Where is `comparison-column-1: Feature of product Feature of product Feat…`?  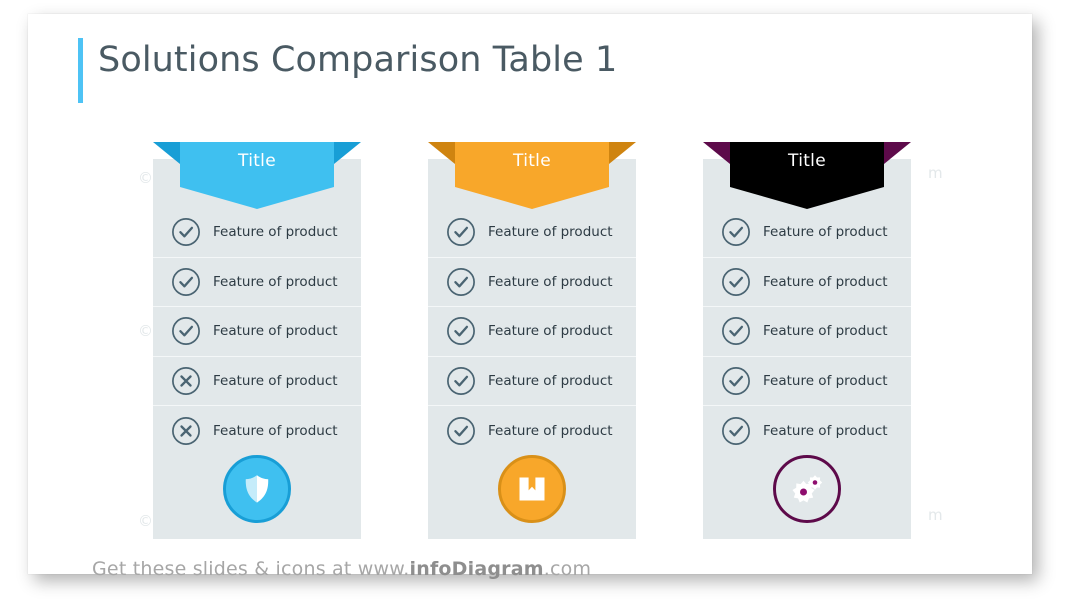 comparison-column-1: Feature of product Feature of product Feat… is located at coordinates (257, 340).